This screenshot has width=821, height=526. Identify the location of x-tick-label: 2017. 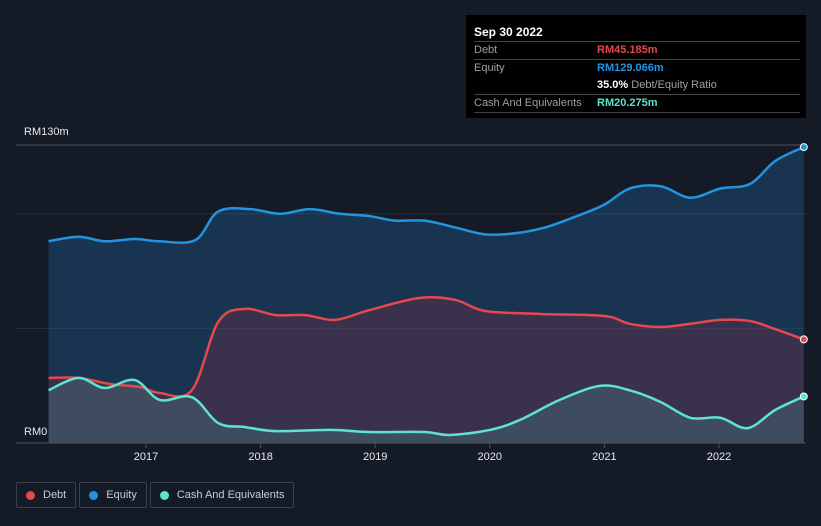
(146, 457).